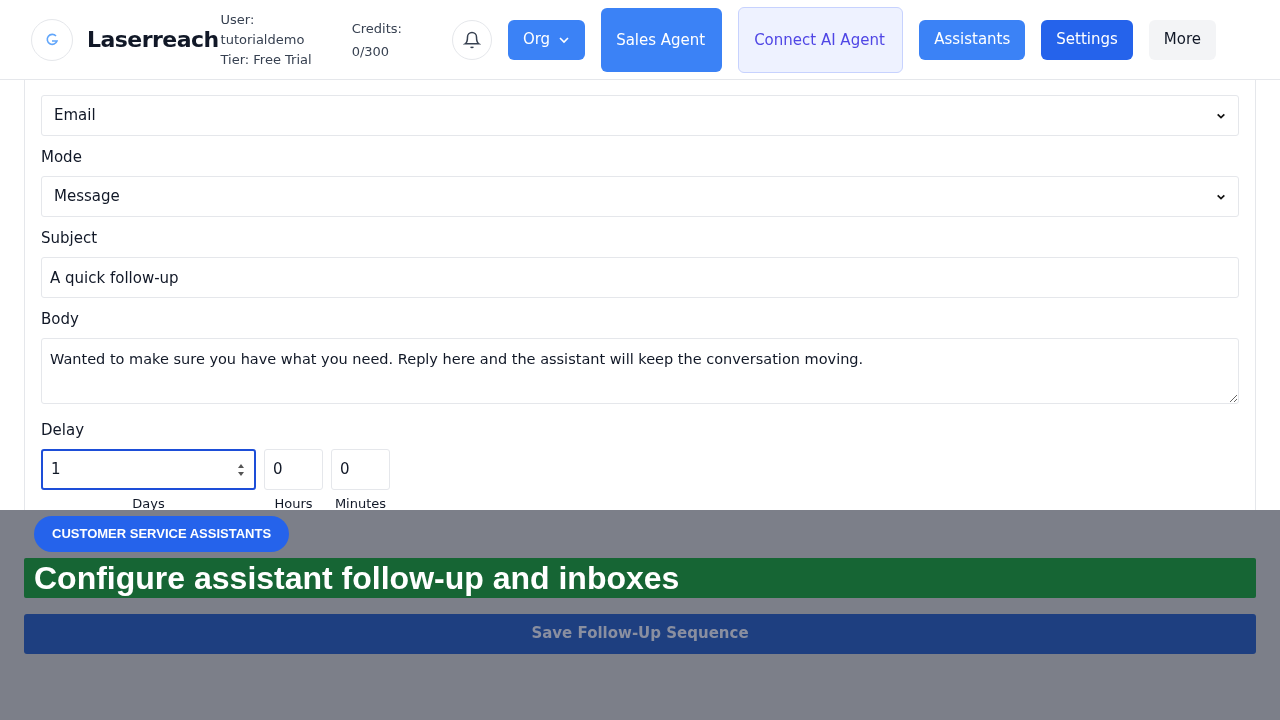  I want to click on user-info-text: tutorialdemo, so click(263, 39).